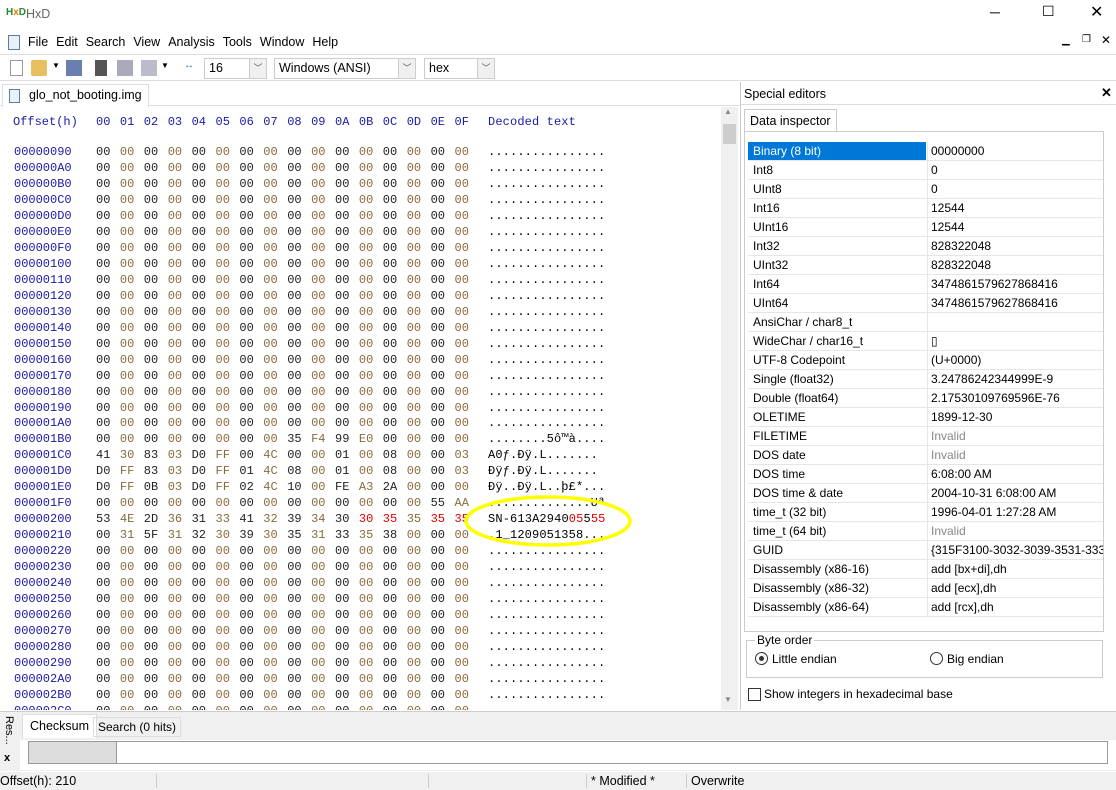 Image resolution: width=1116 pixels, height=790 pixels. Describe the element at coordinates (321, 439) in the screenshot. I see `hex-byte: F4` at that location.